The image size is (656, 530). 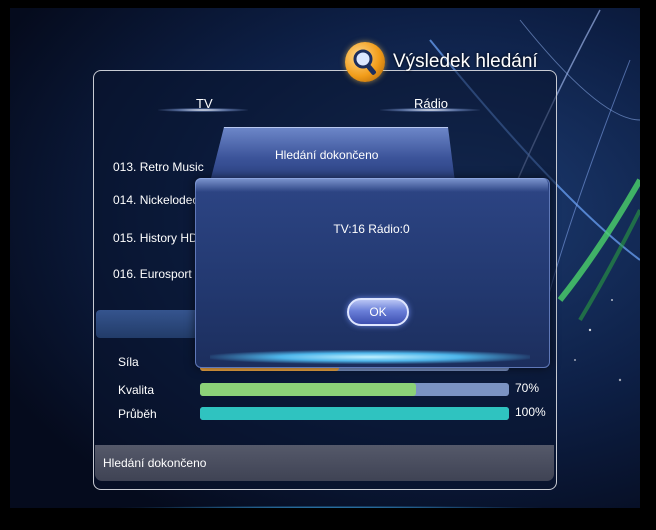 What do you see at coordinates (365, 62) in the screenshot?
I see `search-magnifier-icon` at bounding box center [365, 62].